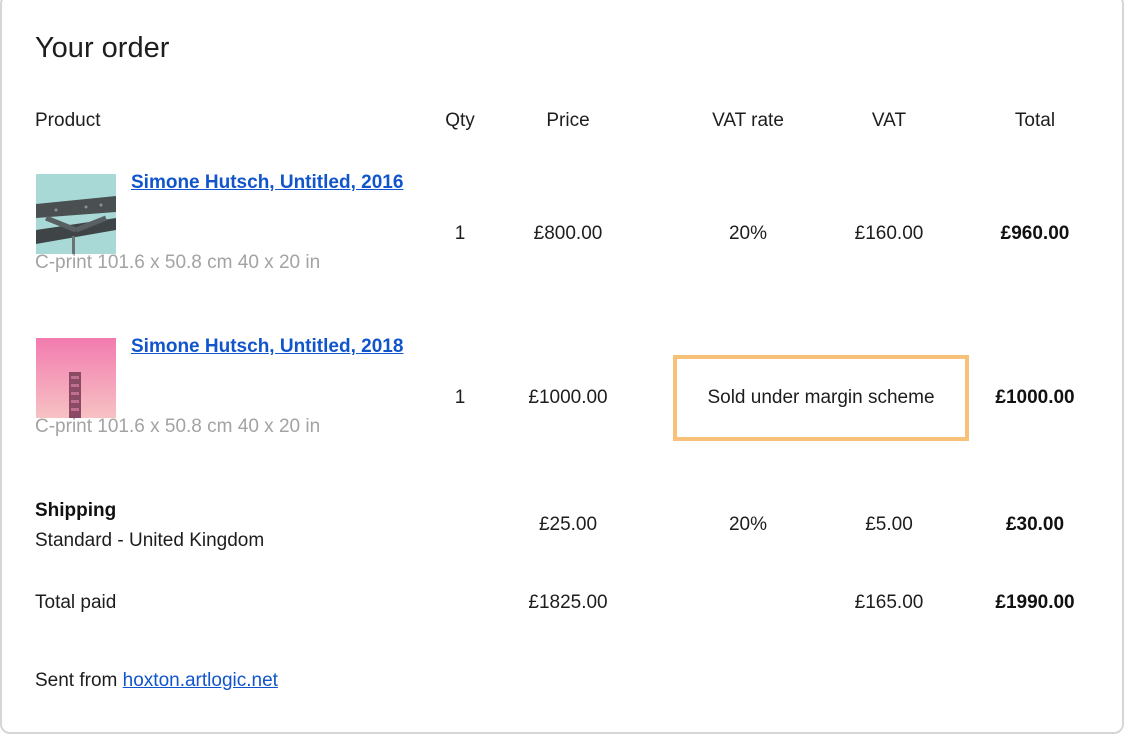 The height and width of the screenshot is (736, 1124). Describe the element at coordinates (460, 120) in the screenshot. I see `header-qty: Qty` at that location.